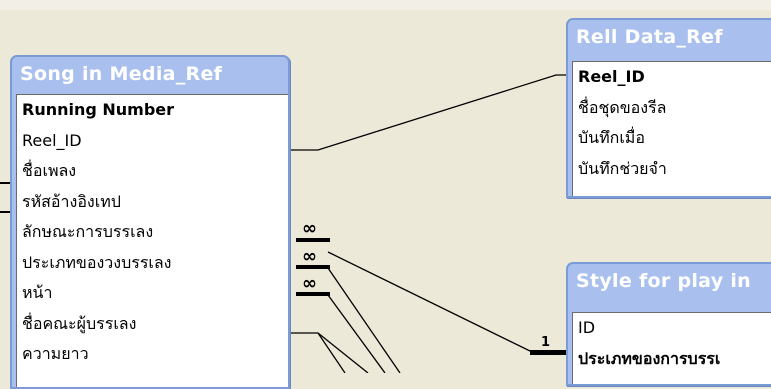 This screenshot has width=771, height=389. What do you see at coordinates (309, 283) in the screenshot?
I see `many-symbol-3: ∞` at bounding box center [309, 283].